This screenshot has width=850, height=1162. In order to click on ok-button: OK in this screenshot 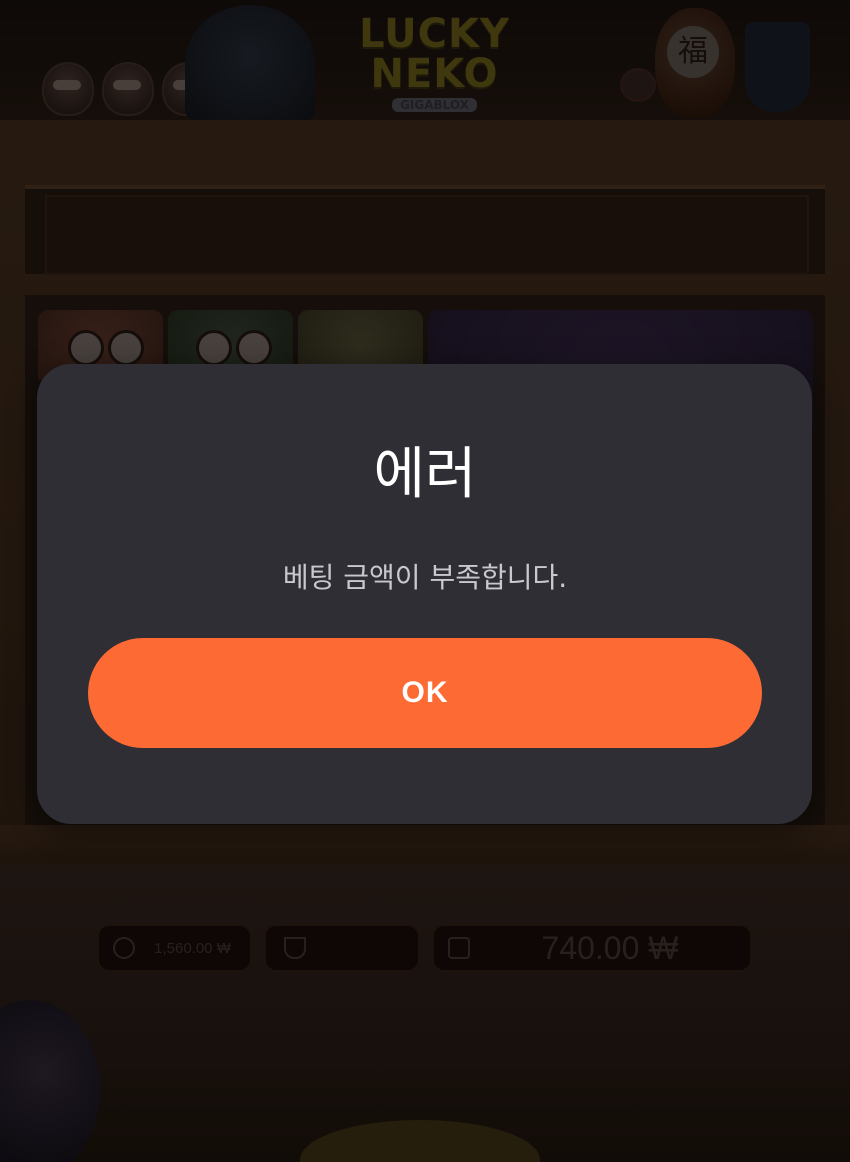, I will do `click(425, 693)`.